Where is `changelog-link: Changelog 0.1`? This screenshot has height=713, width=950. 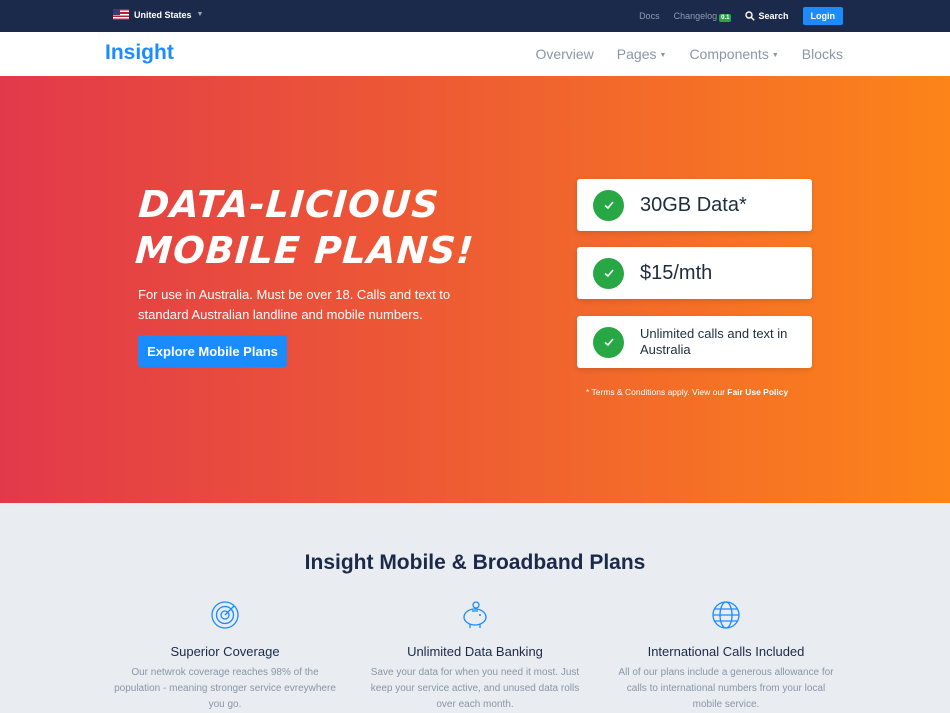 changelog-link: Changelog 0.1 is located at coordinates (702, 16).